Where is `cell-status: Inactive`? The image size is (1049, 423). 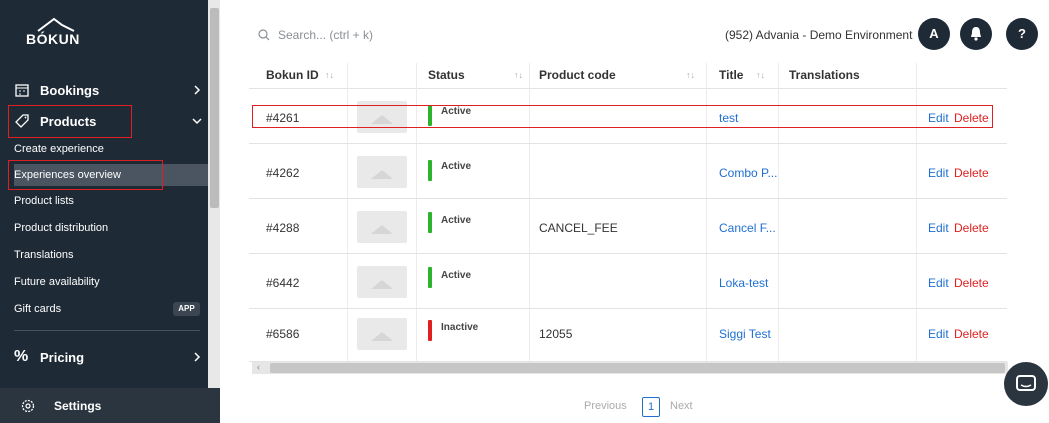 cell-status: Inactive is located at coordinates (460, 327).